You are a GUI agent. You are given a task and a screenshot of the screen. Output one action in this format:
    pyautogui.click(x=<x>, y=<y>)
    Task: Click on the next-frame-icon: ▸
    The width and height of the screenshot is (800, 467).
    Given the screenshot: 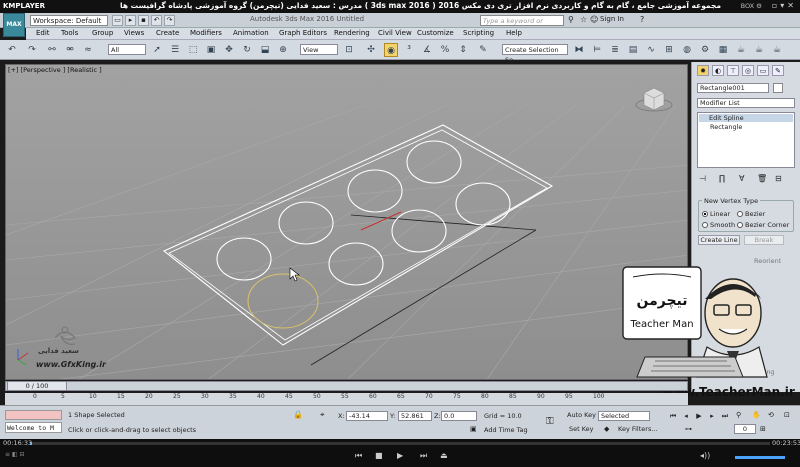 What is the action you would take?
    pyautogui.click(x=712, y=417)
    